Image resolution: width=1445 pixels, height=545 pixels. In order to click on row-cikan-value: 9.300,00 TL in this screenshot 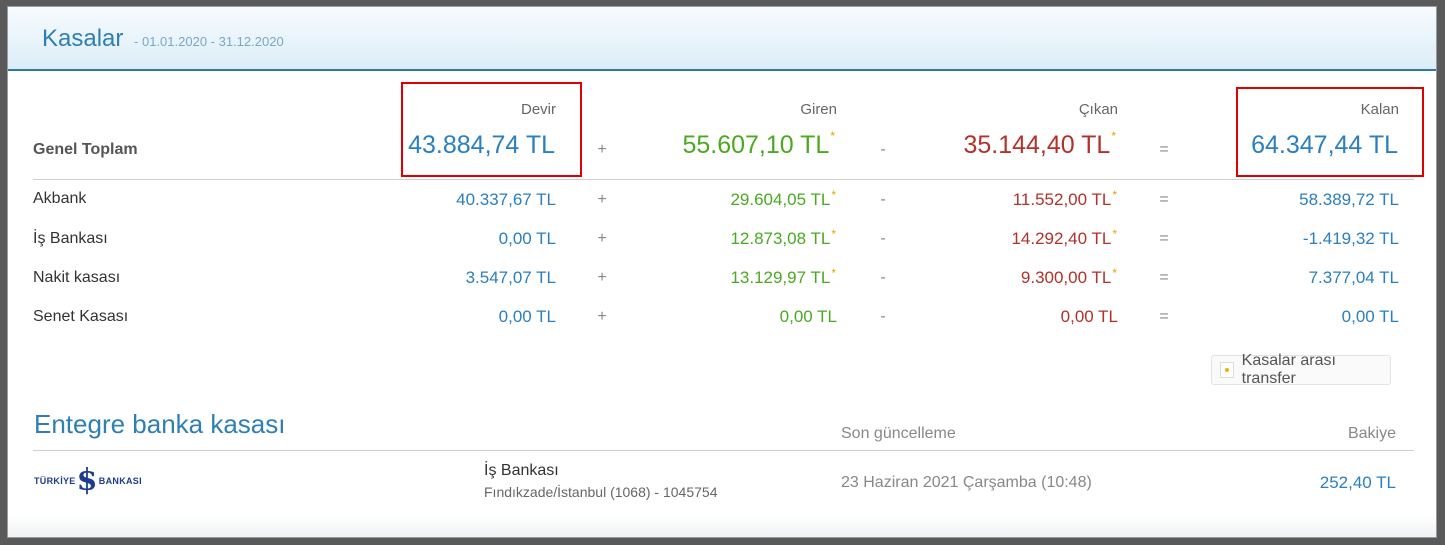, I will do `click(1066, 277)`.